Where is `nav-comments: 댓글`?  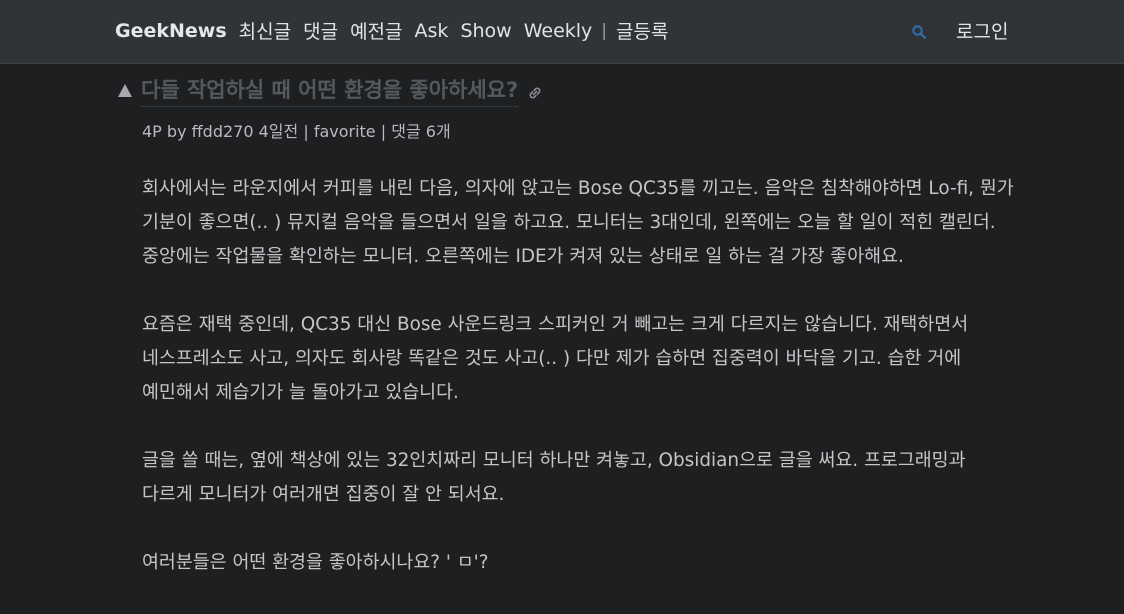
nav-comments: 댓글 is located at coordinates (320, 30).